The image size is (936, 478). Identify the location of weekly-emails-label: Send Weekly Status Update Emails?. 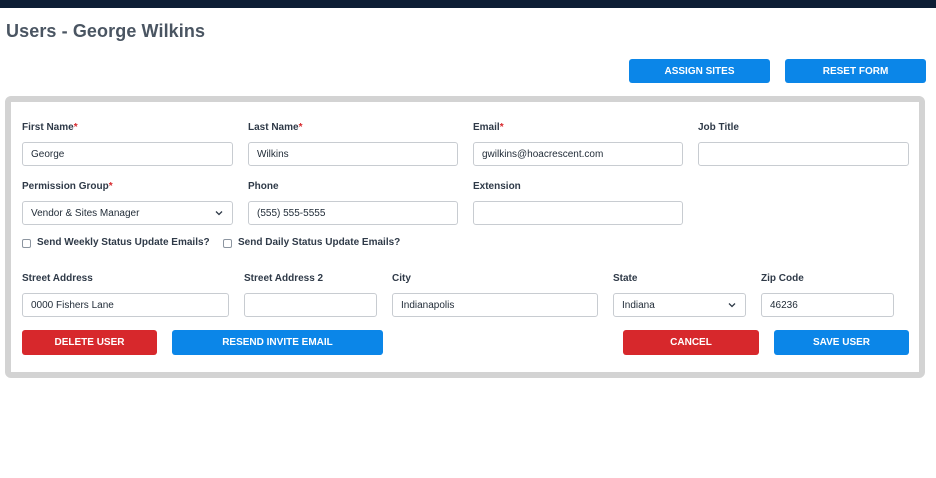
(123, 242).